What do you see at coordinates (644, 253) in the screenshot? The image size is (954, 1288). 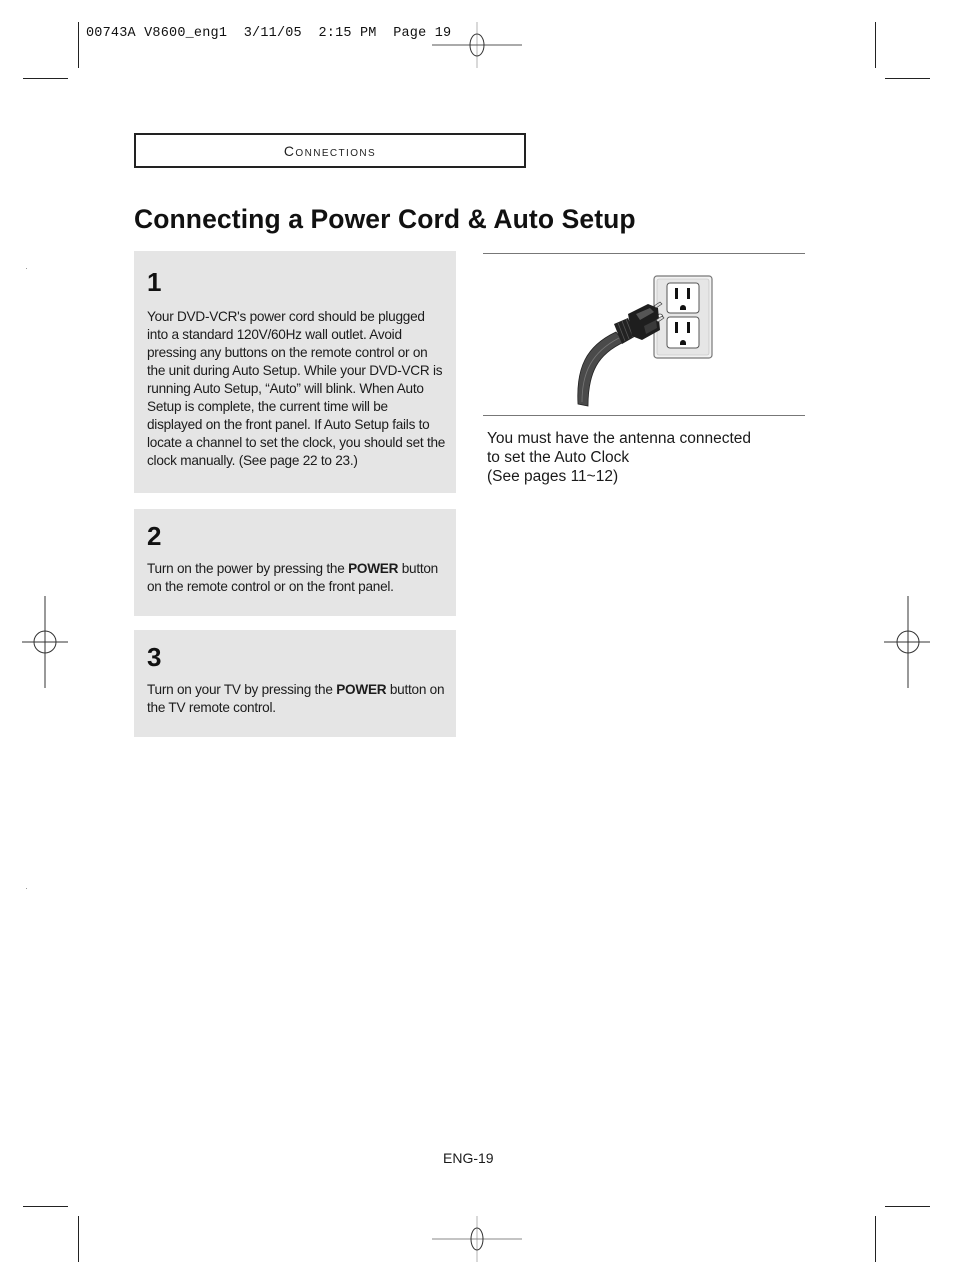 I see `divider-top` at bounding box center [644, 253].